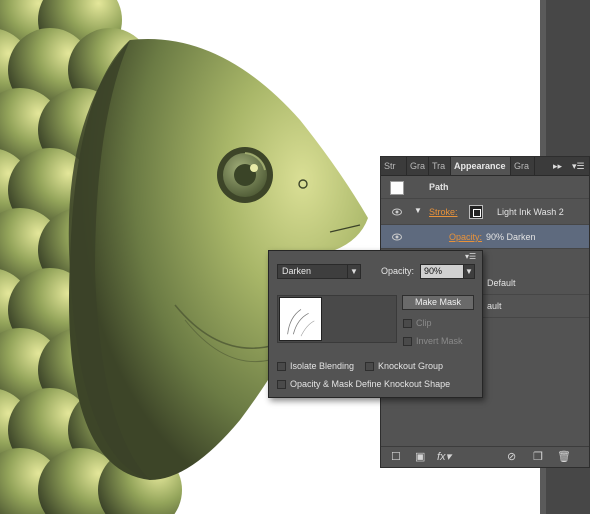 The width and height of the screenshot is (590, 514). Describe the element at coordinates (281, 366) in the screenshot. I see `isolate-blending-checkbox` at that location.